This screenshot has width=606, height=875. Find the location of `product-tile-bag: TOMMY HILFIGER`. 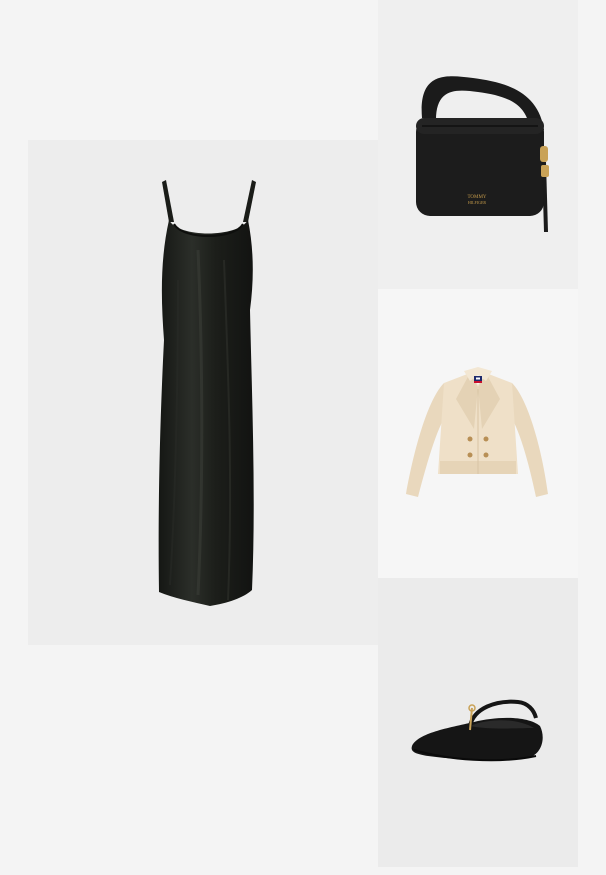

product-tile-bag: TOMMY HILFIGER is located at coordinates (478, 144).